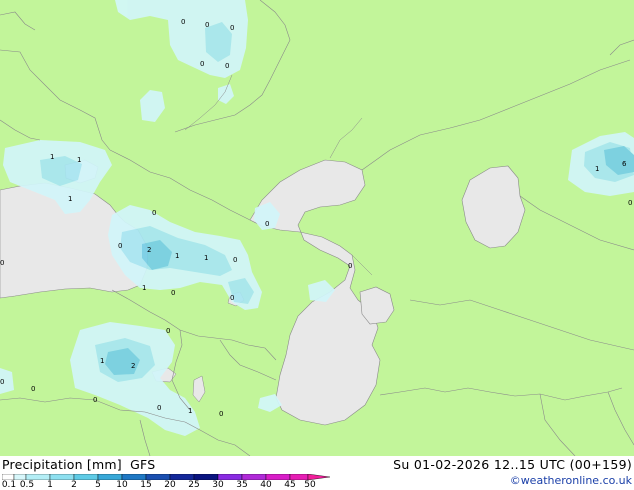 Image resolution: width=634 pixels, height=490 pixels. Describe the element at coordinates (146, 485) in the screenshot. I see `legend-tick: 15` at that location.